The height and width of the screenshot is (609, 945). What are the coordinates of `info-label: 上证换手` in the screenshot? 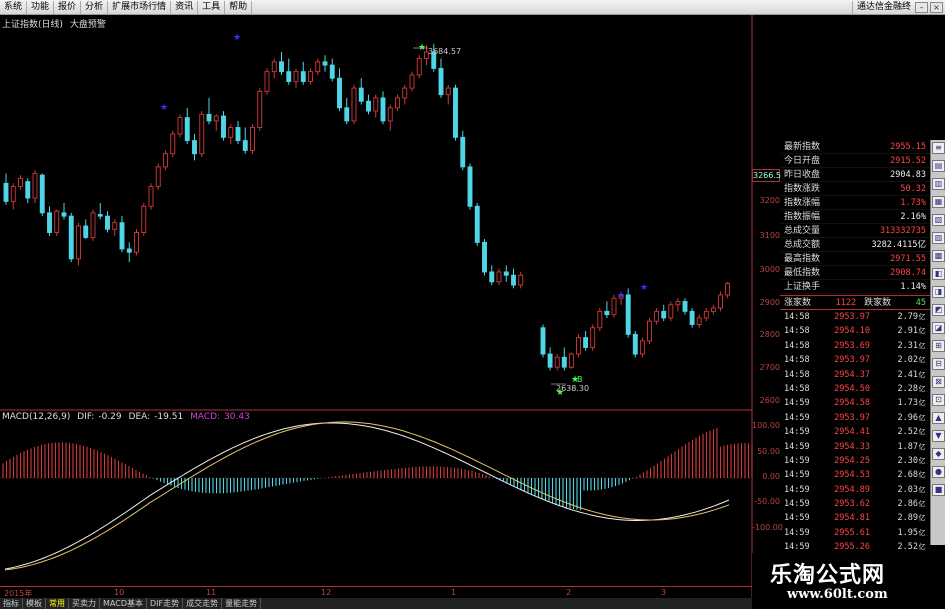 It's located at (802, 287).